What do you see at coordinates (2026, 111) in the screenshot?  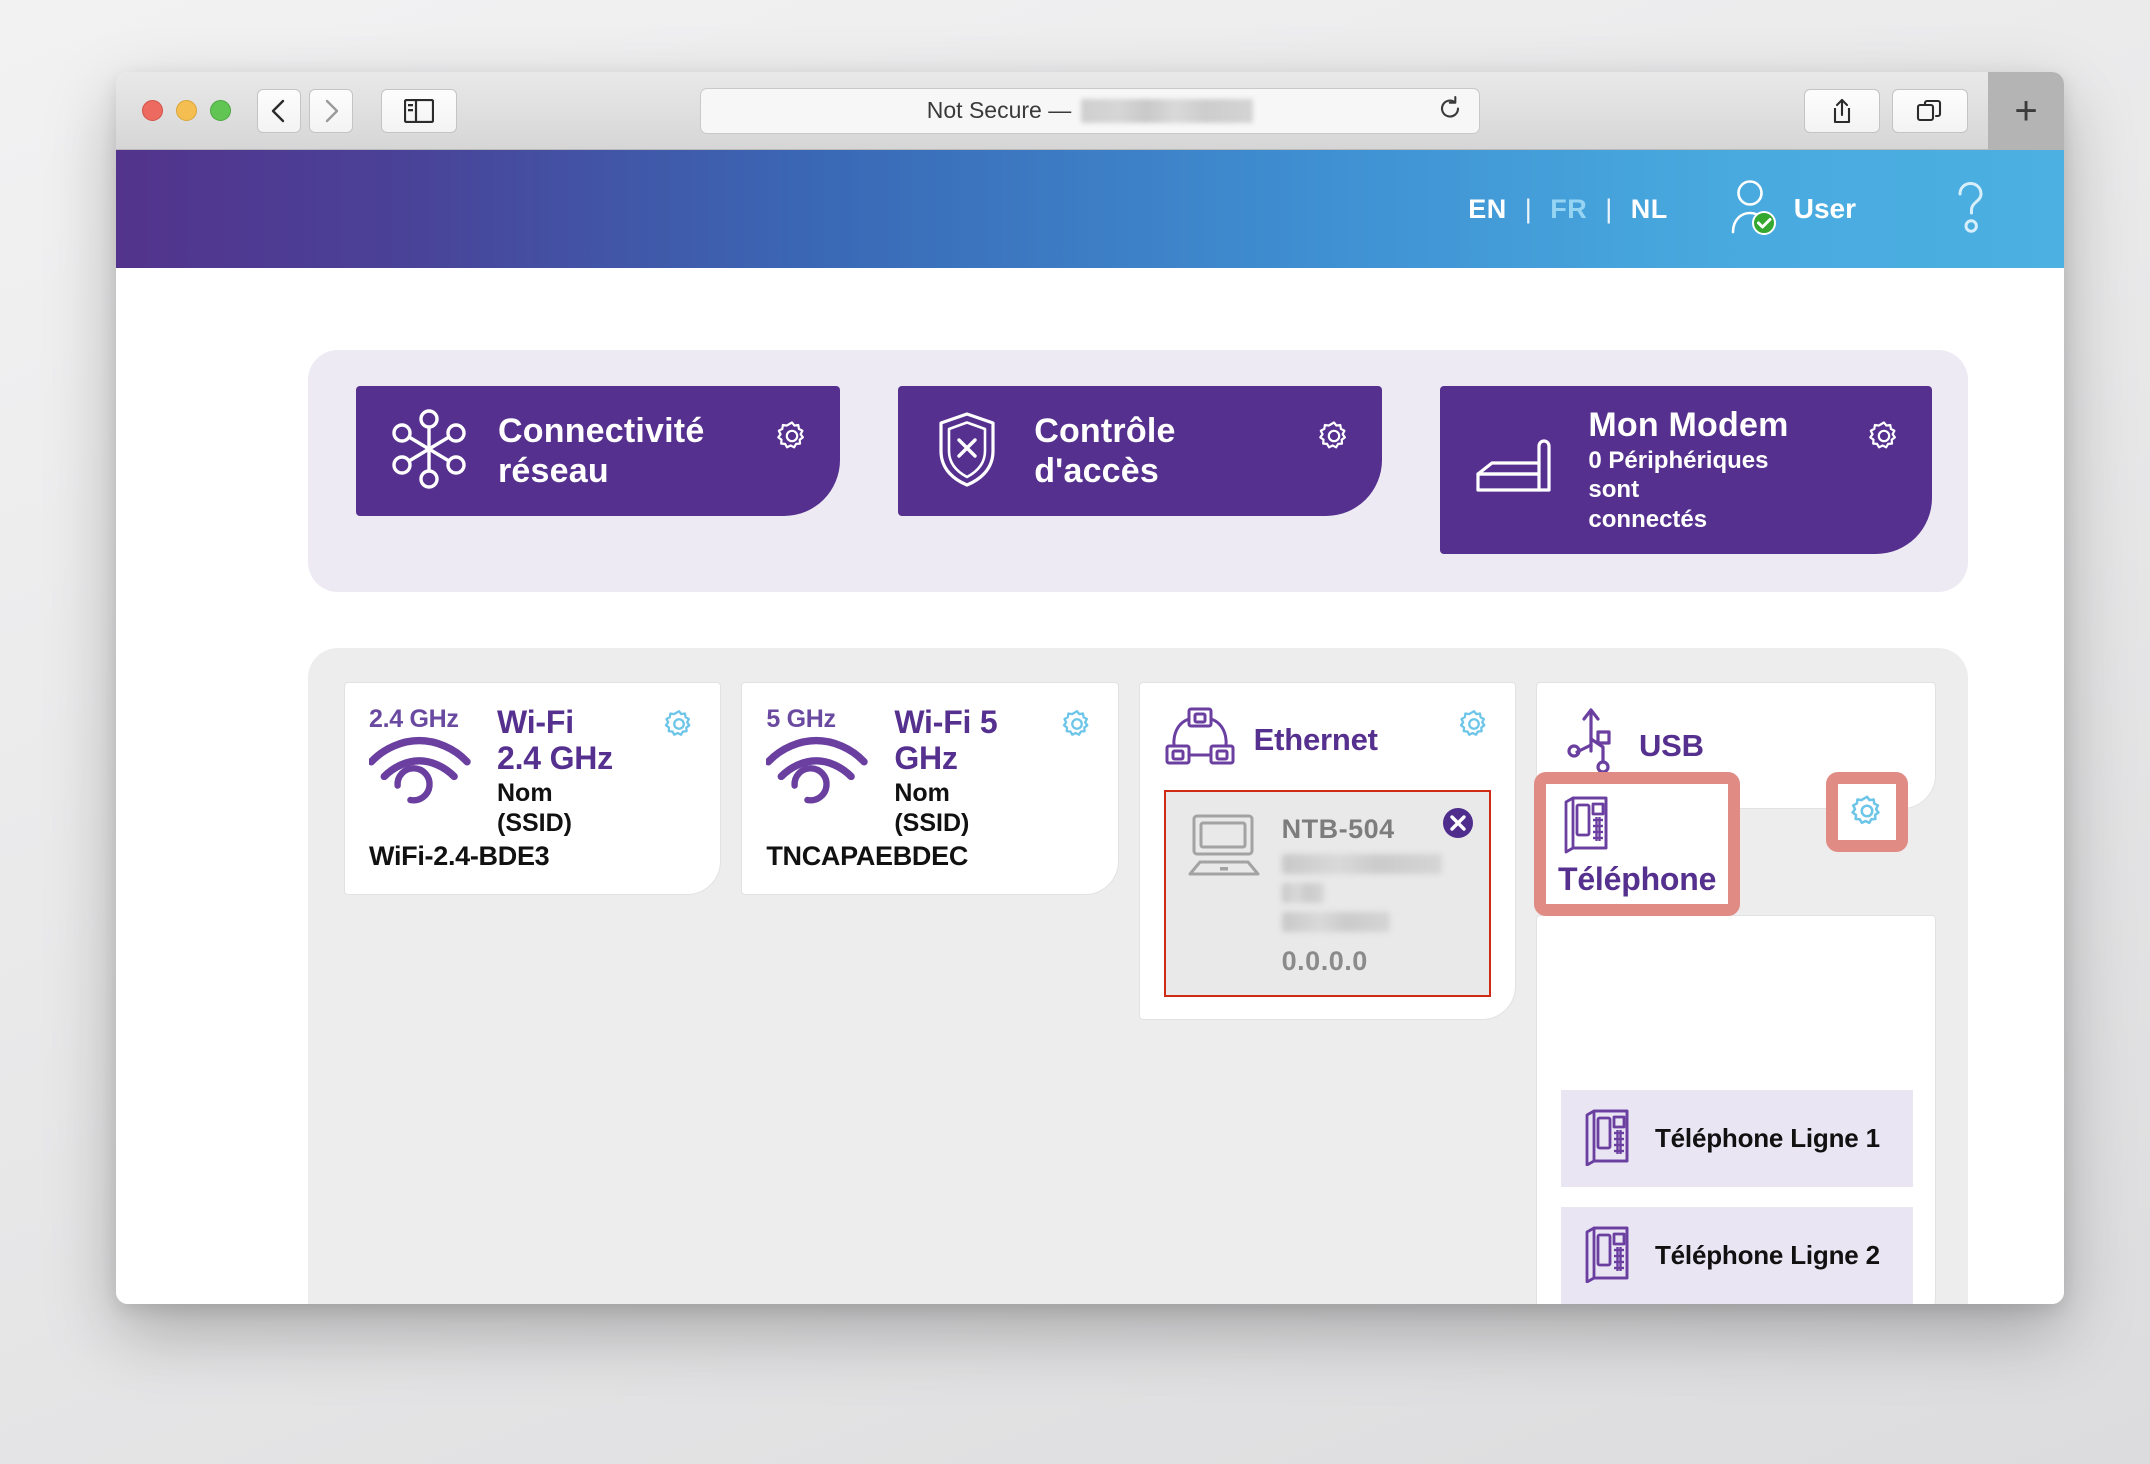 I see `new-tab-button: +` at bounding box center [2026, 111].